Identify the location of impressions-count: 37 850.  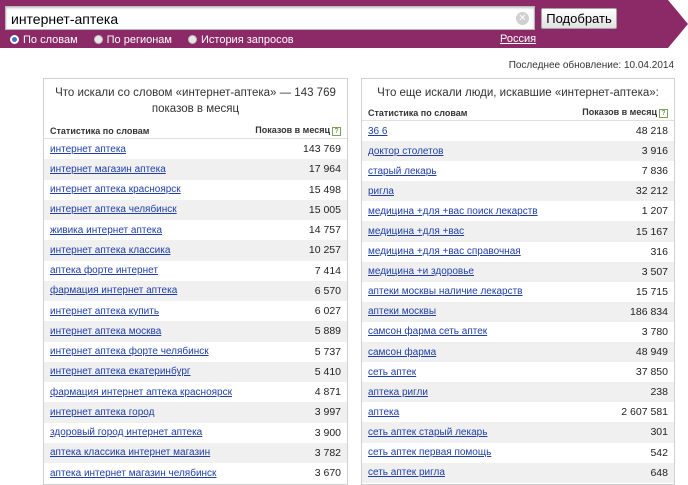
(651, 372).